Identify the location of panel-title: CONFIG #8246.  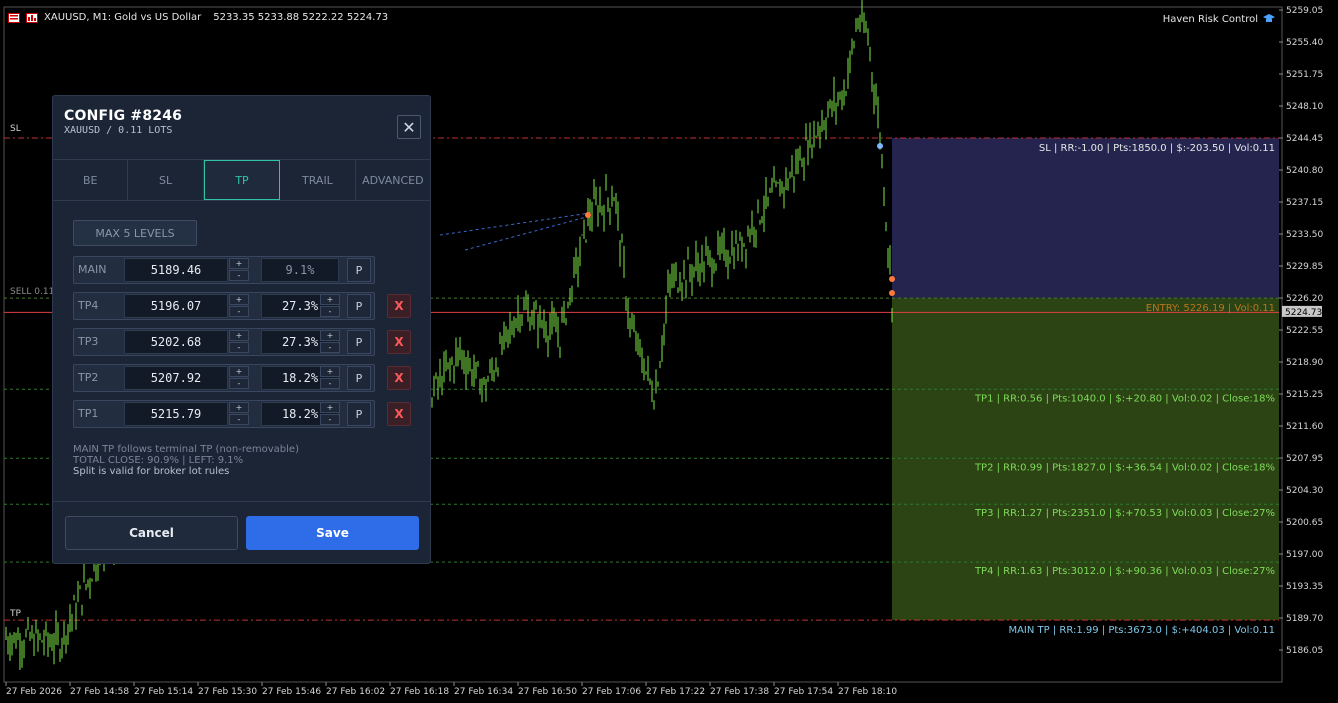
(123, 116).